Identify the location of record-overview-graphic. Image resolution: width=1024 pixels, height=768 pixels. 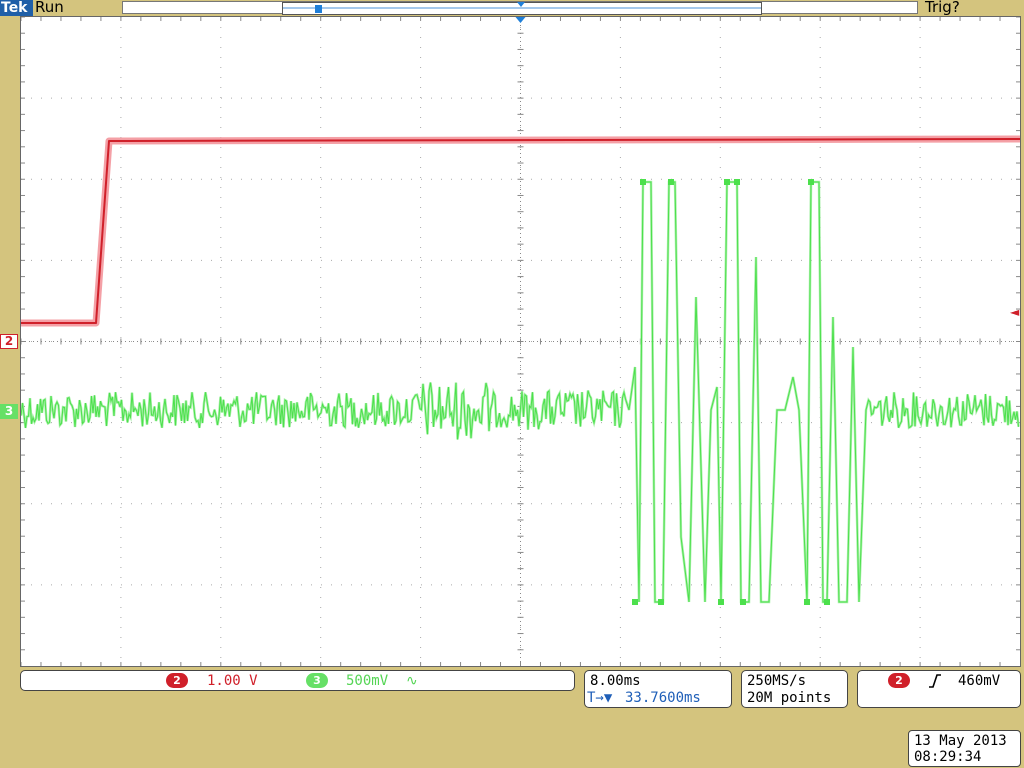
(522, 7).